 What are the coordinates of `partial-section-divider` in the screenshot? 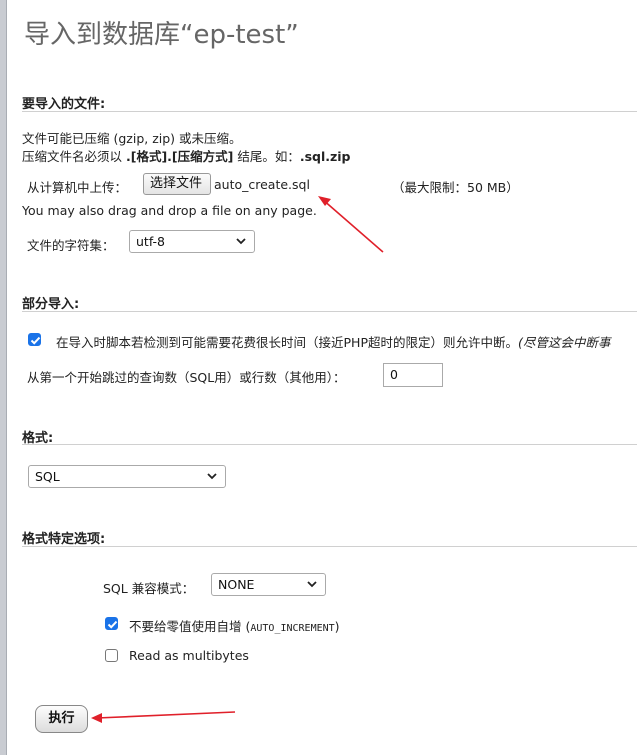 It's located at (329, 311).